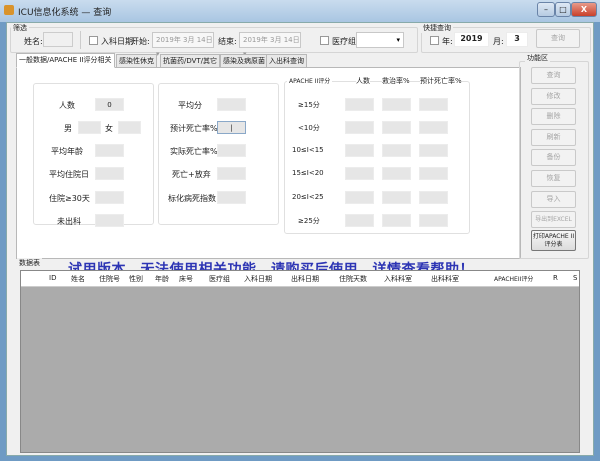  I want to click on name-input, so click(58, 39).